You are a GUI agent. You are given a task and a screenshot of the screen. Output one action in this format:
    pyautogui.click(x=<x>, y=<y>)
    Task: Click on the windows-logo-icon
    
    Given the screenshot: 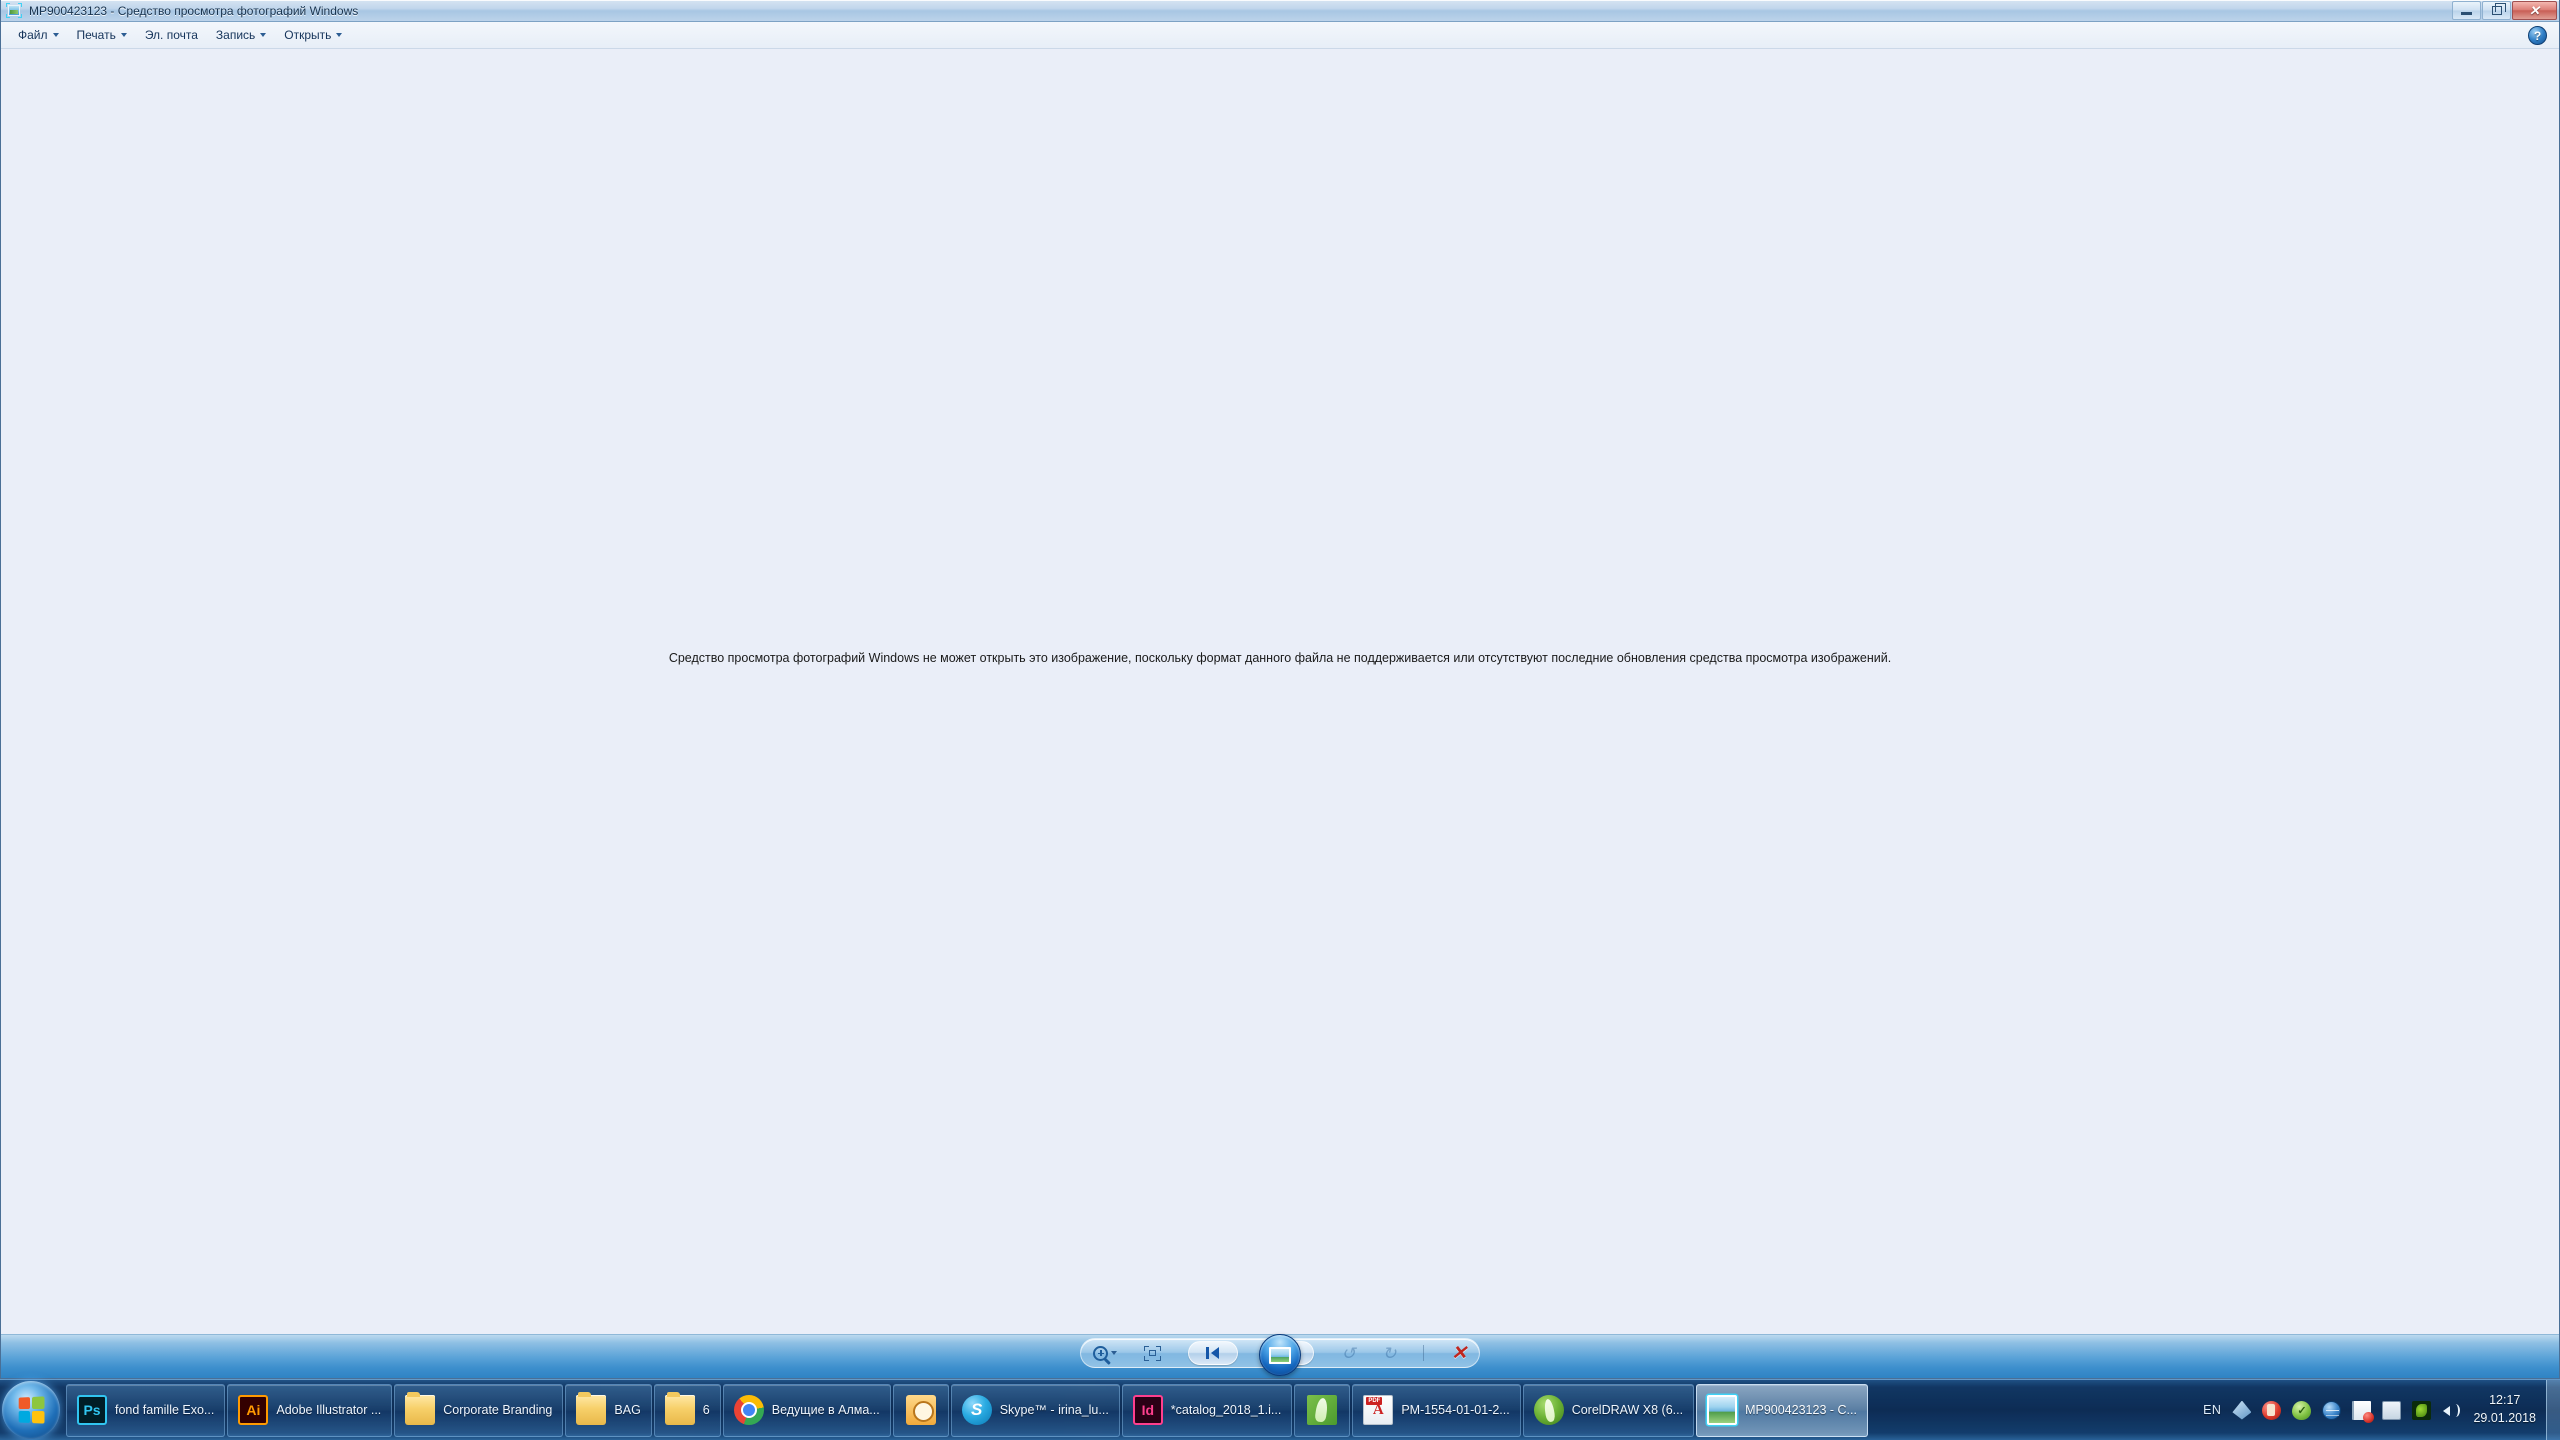 What is the action you would take?
    pyautogui.click(x=31, y=1410)
    